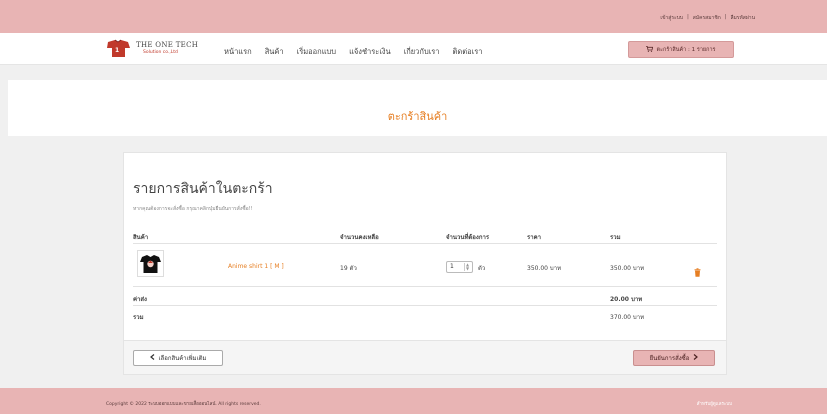 This screenshot has height=414, width=827. What do you see at coordinates (686, 49) in the screenshot?
I see `cart-button-label: ตะกร้าสินค้า : 1 รายการ` at bounding box center [686, 49].